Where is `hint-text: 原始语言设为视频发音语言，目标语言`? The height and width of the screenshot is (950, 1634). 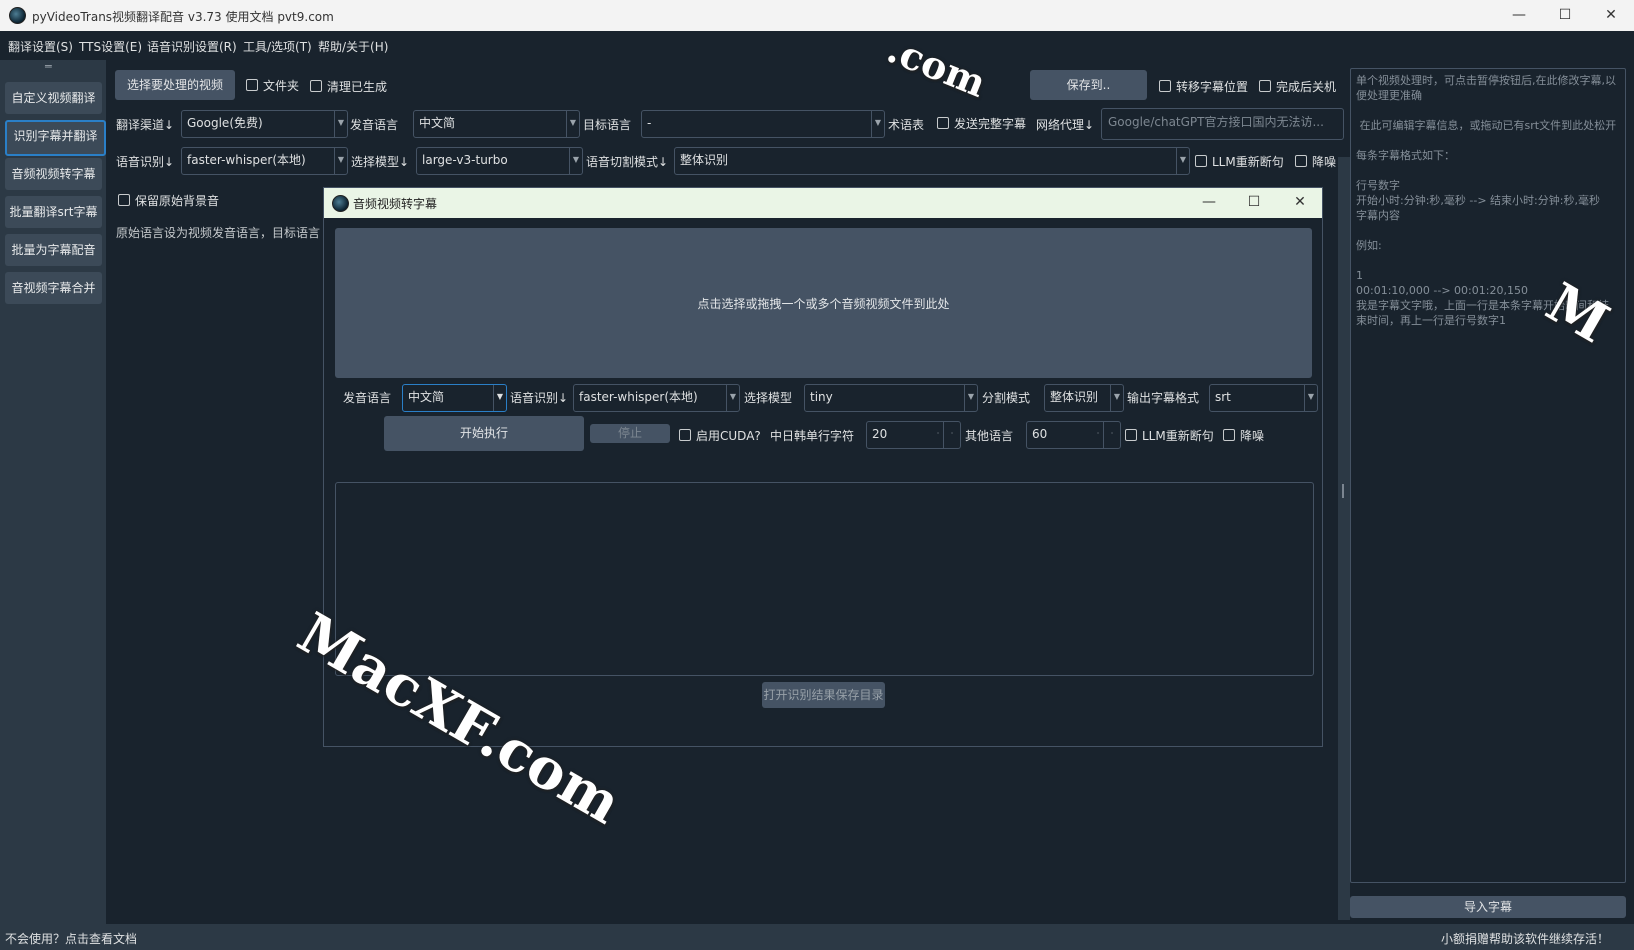
hint-text: 原始语言设为视频发音语言，目标语言 is located at coordinates (218, 233).